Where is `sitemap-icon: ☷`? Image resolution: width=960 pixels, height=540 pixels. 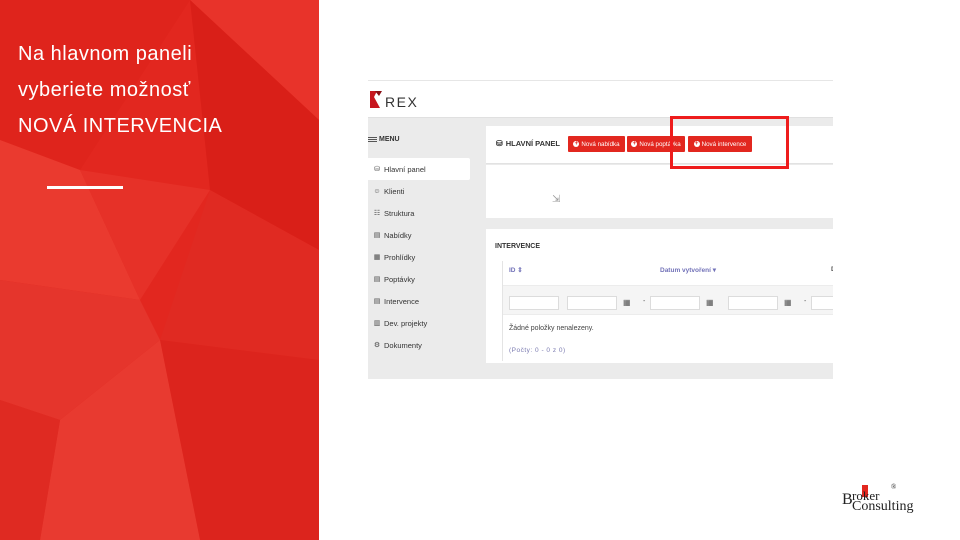 sitemap-icon: ☷ is located at coordinates (377, 213).